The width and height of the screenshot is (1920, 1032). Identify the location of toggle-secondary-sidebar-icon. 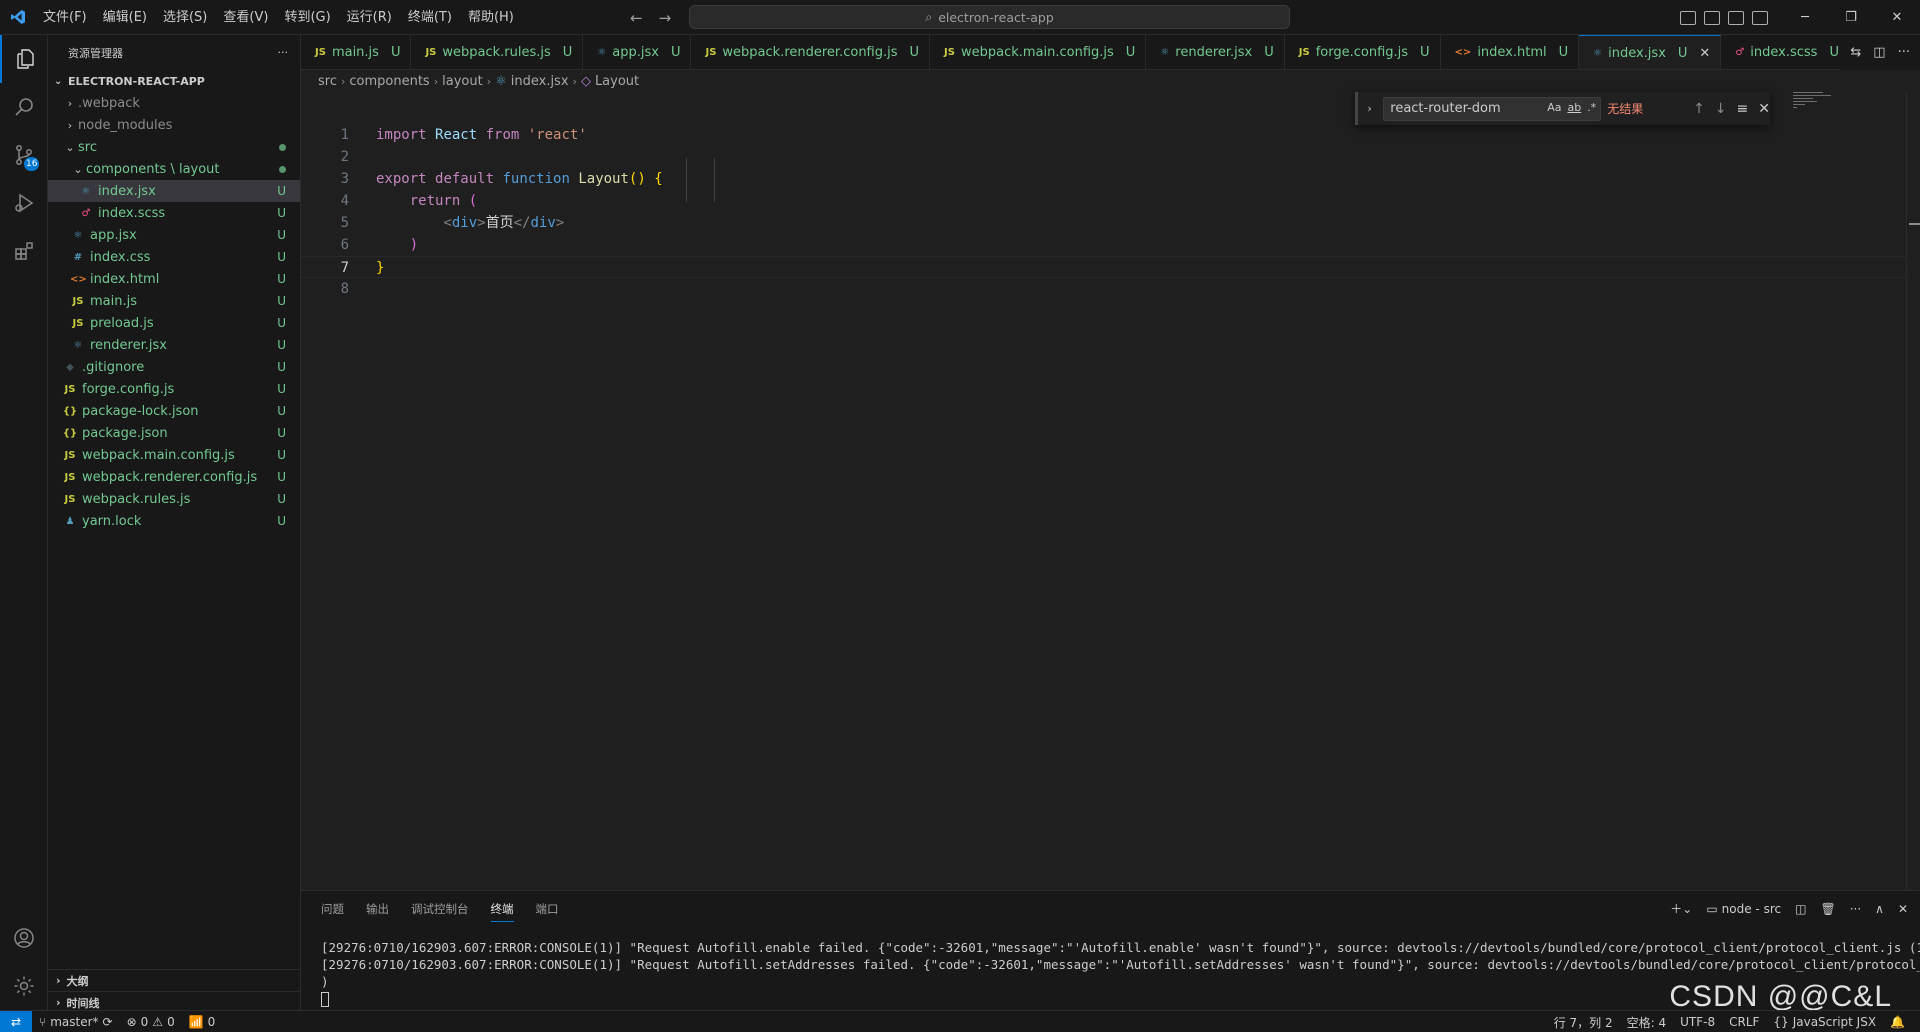
(1736, 17).